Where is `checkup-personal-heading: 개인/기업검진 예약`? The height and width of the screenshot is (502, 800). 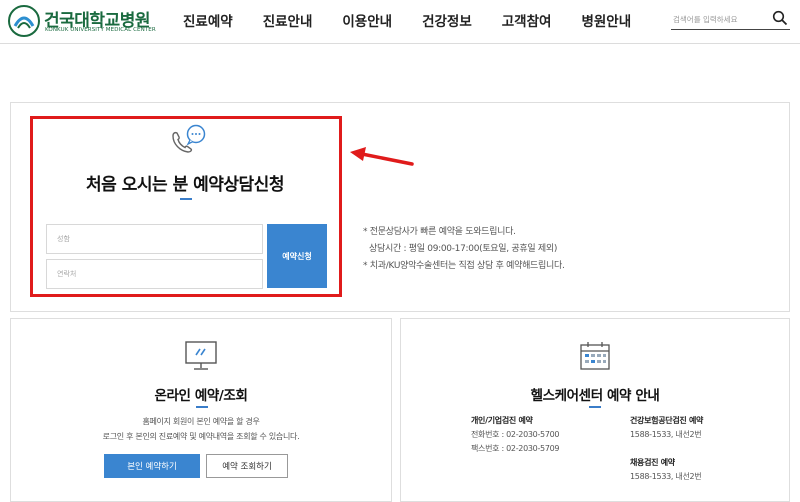 checkup-personal-heading: 개인/기업검진 예약 is located at coordinates (502, 420).